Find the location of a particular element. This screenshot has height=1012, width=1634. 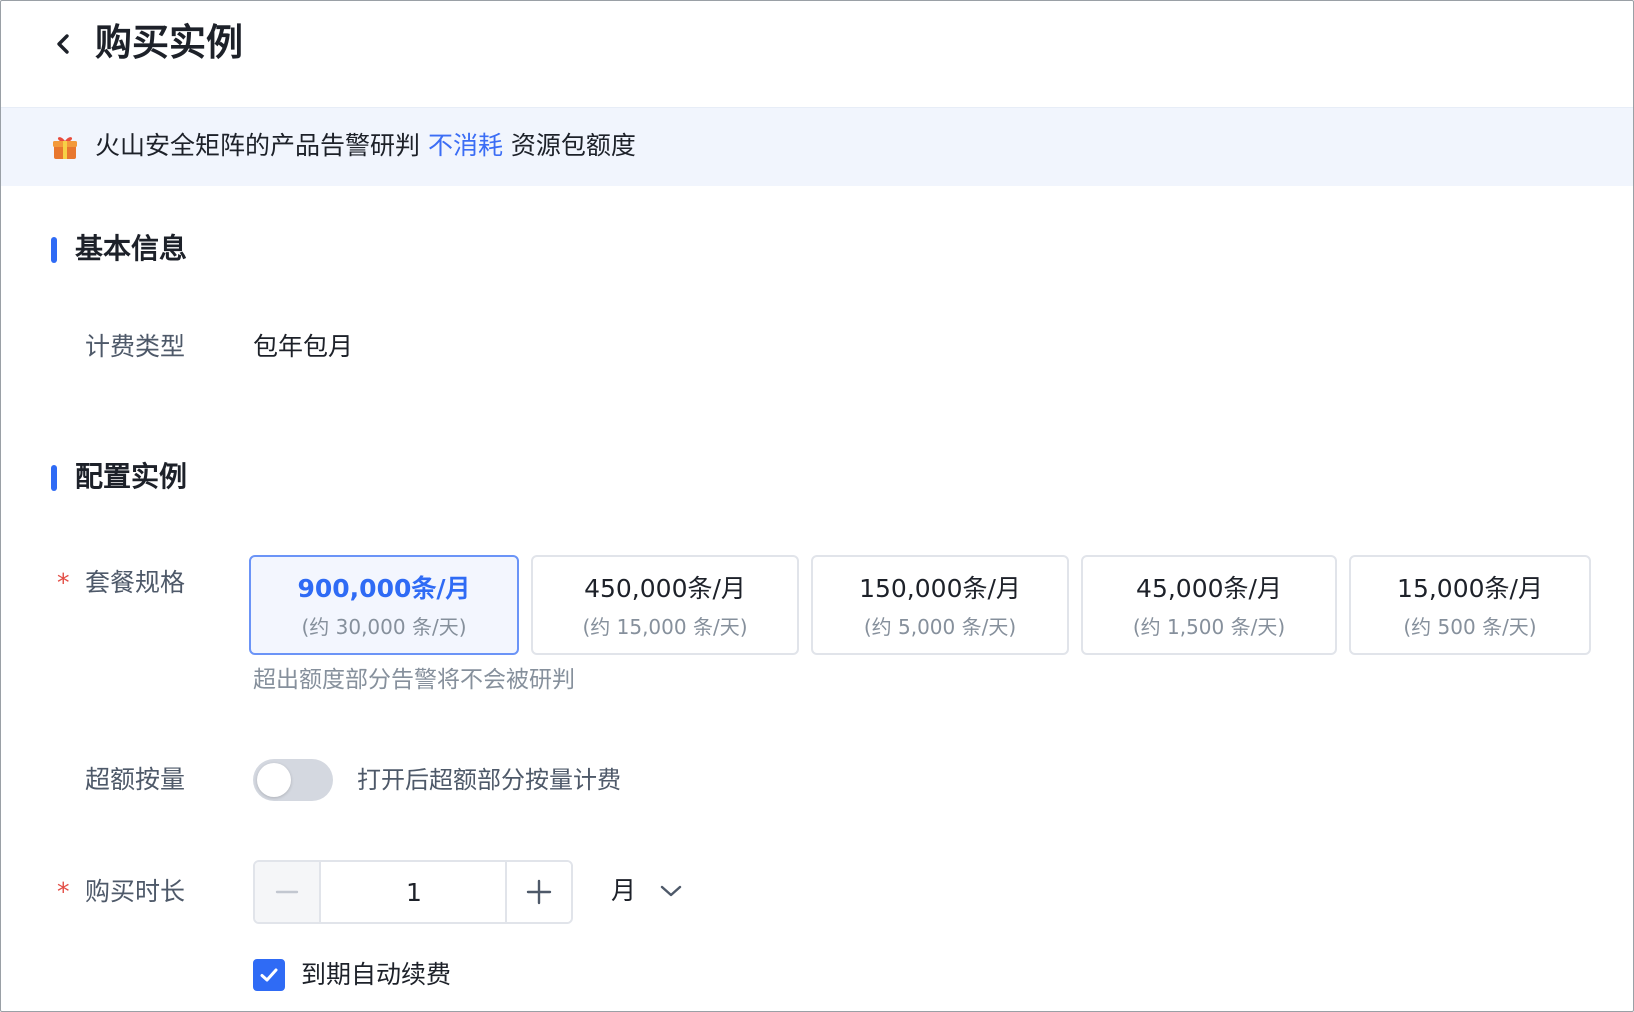

chevron-down-icon is located at coordinates (671, 891).